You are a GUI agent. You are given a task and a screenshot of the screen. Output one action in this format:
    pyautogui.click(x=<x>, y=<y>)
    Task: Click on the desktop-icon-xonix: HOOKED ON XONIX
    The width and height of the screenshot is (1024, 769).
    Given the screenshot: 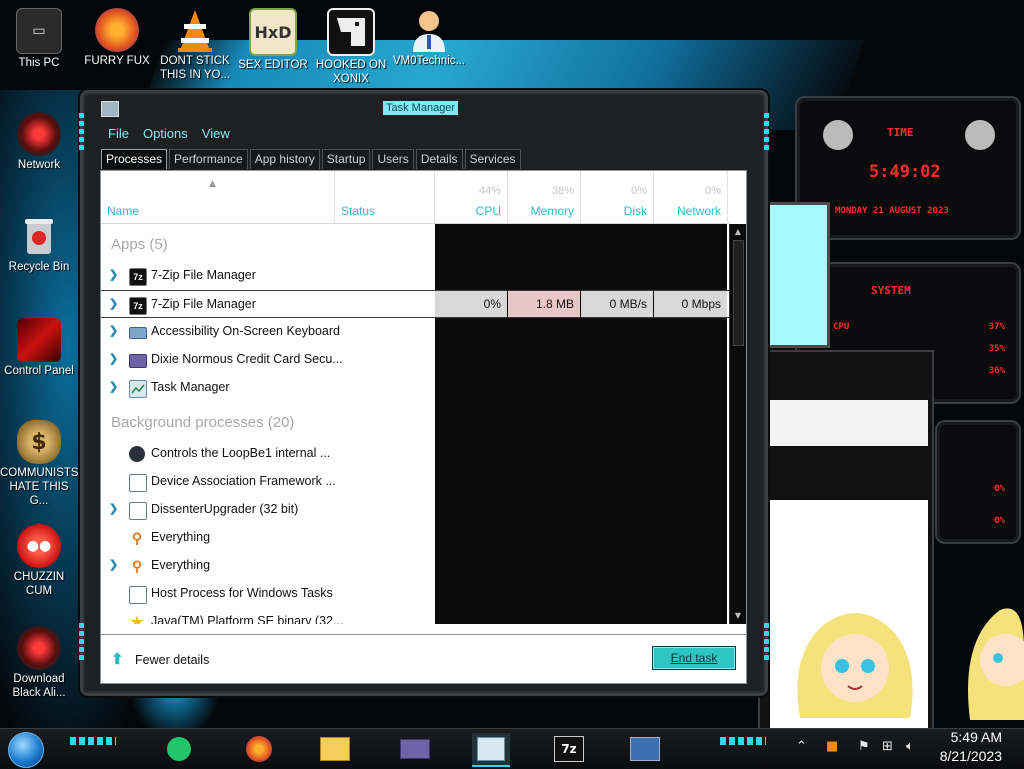 What is the action you would take?
    pyautogui.click(x=351, y=47)
    